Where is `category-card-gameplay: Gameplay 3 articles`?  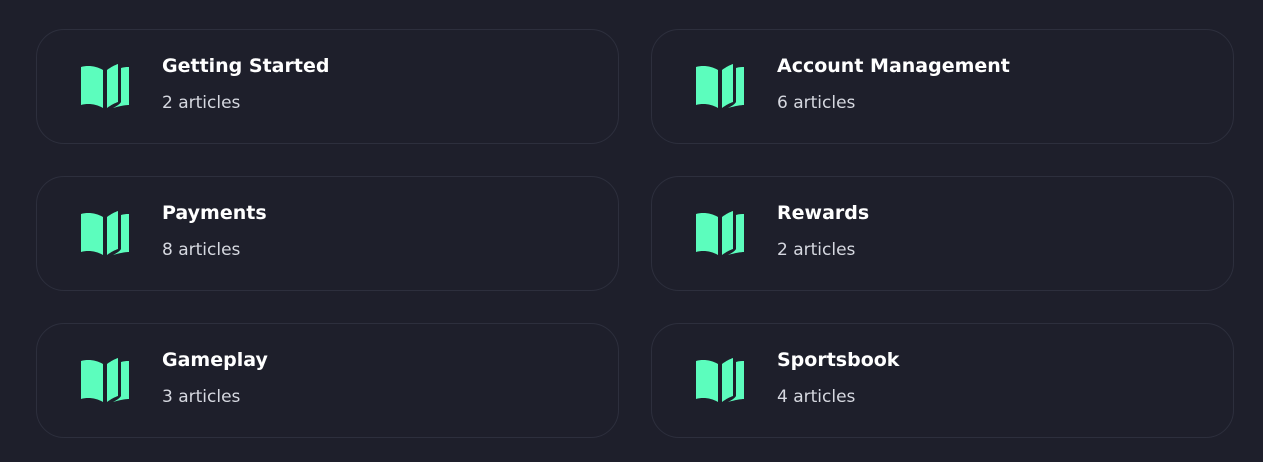
category-card-gameplay: Gameplay 3 articles is located at coordinates (327, 380).